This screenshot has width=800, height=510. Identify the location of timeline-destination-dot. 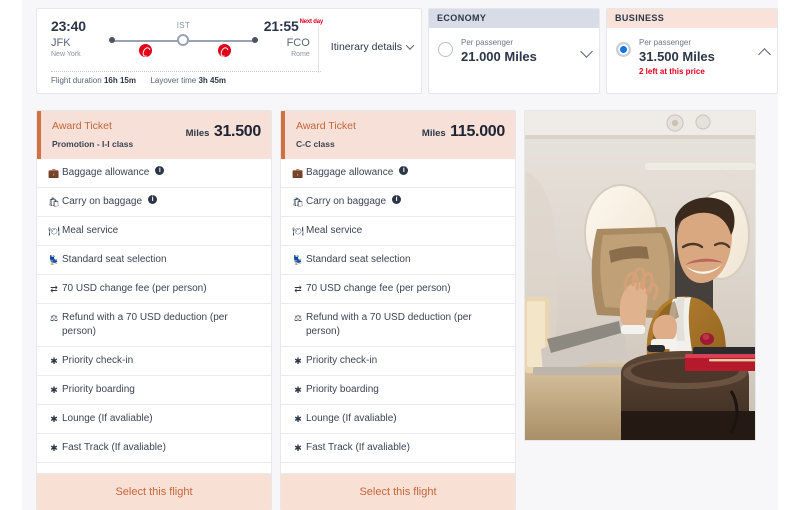
(254, 40).